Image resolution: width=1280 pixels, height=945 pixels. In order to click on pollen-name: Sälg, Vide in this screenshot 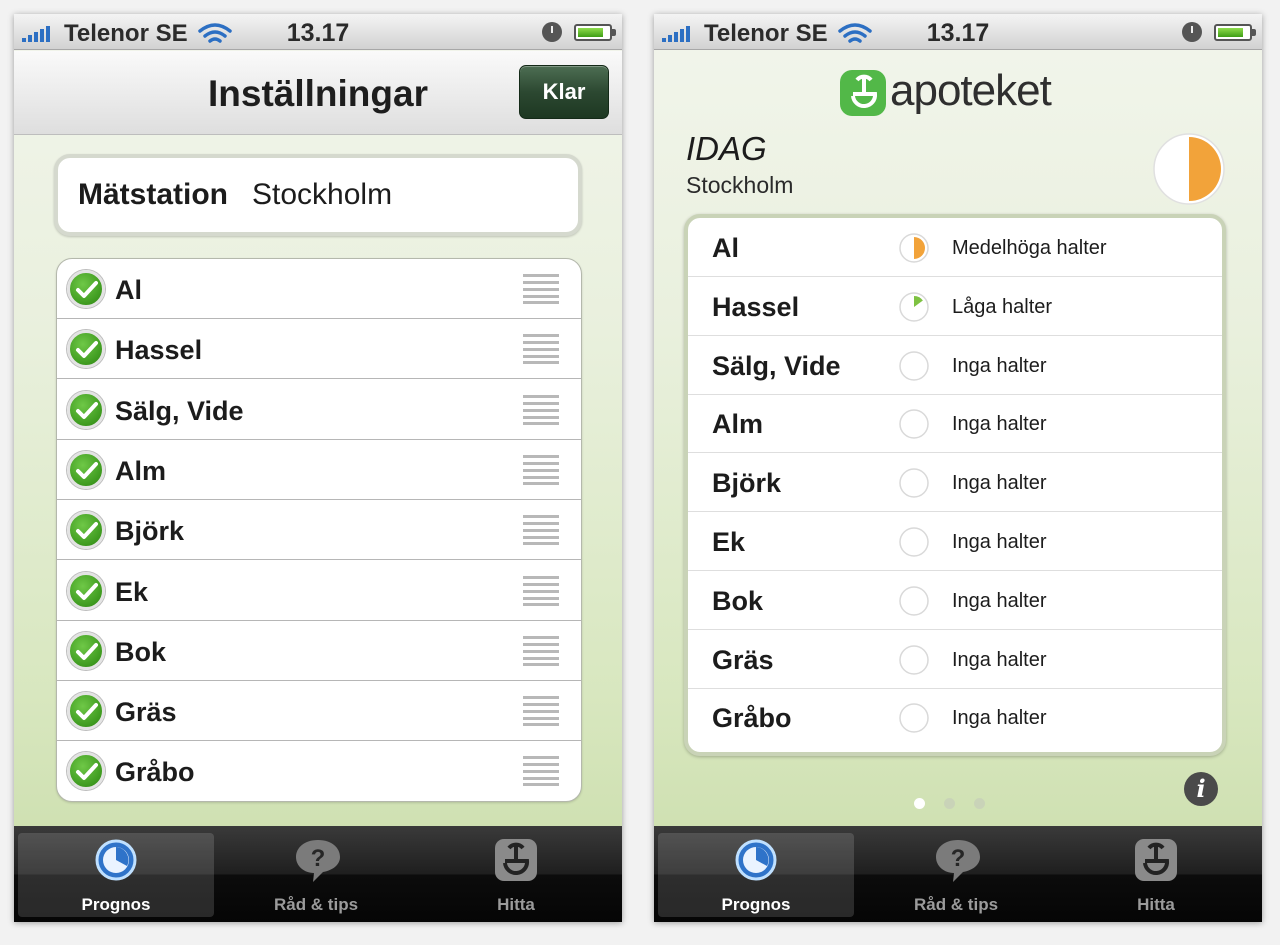, I will do `click(776, 365)`.